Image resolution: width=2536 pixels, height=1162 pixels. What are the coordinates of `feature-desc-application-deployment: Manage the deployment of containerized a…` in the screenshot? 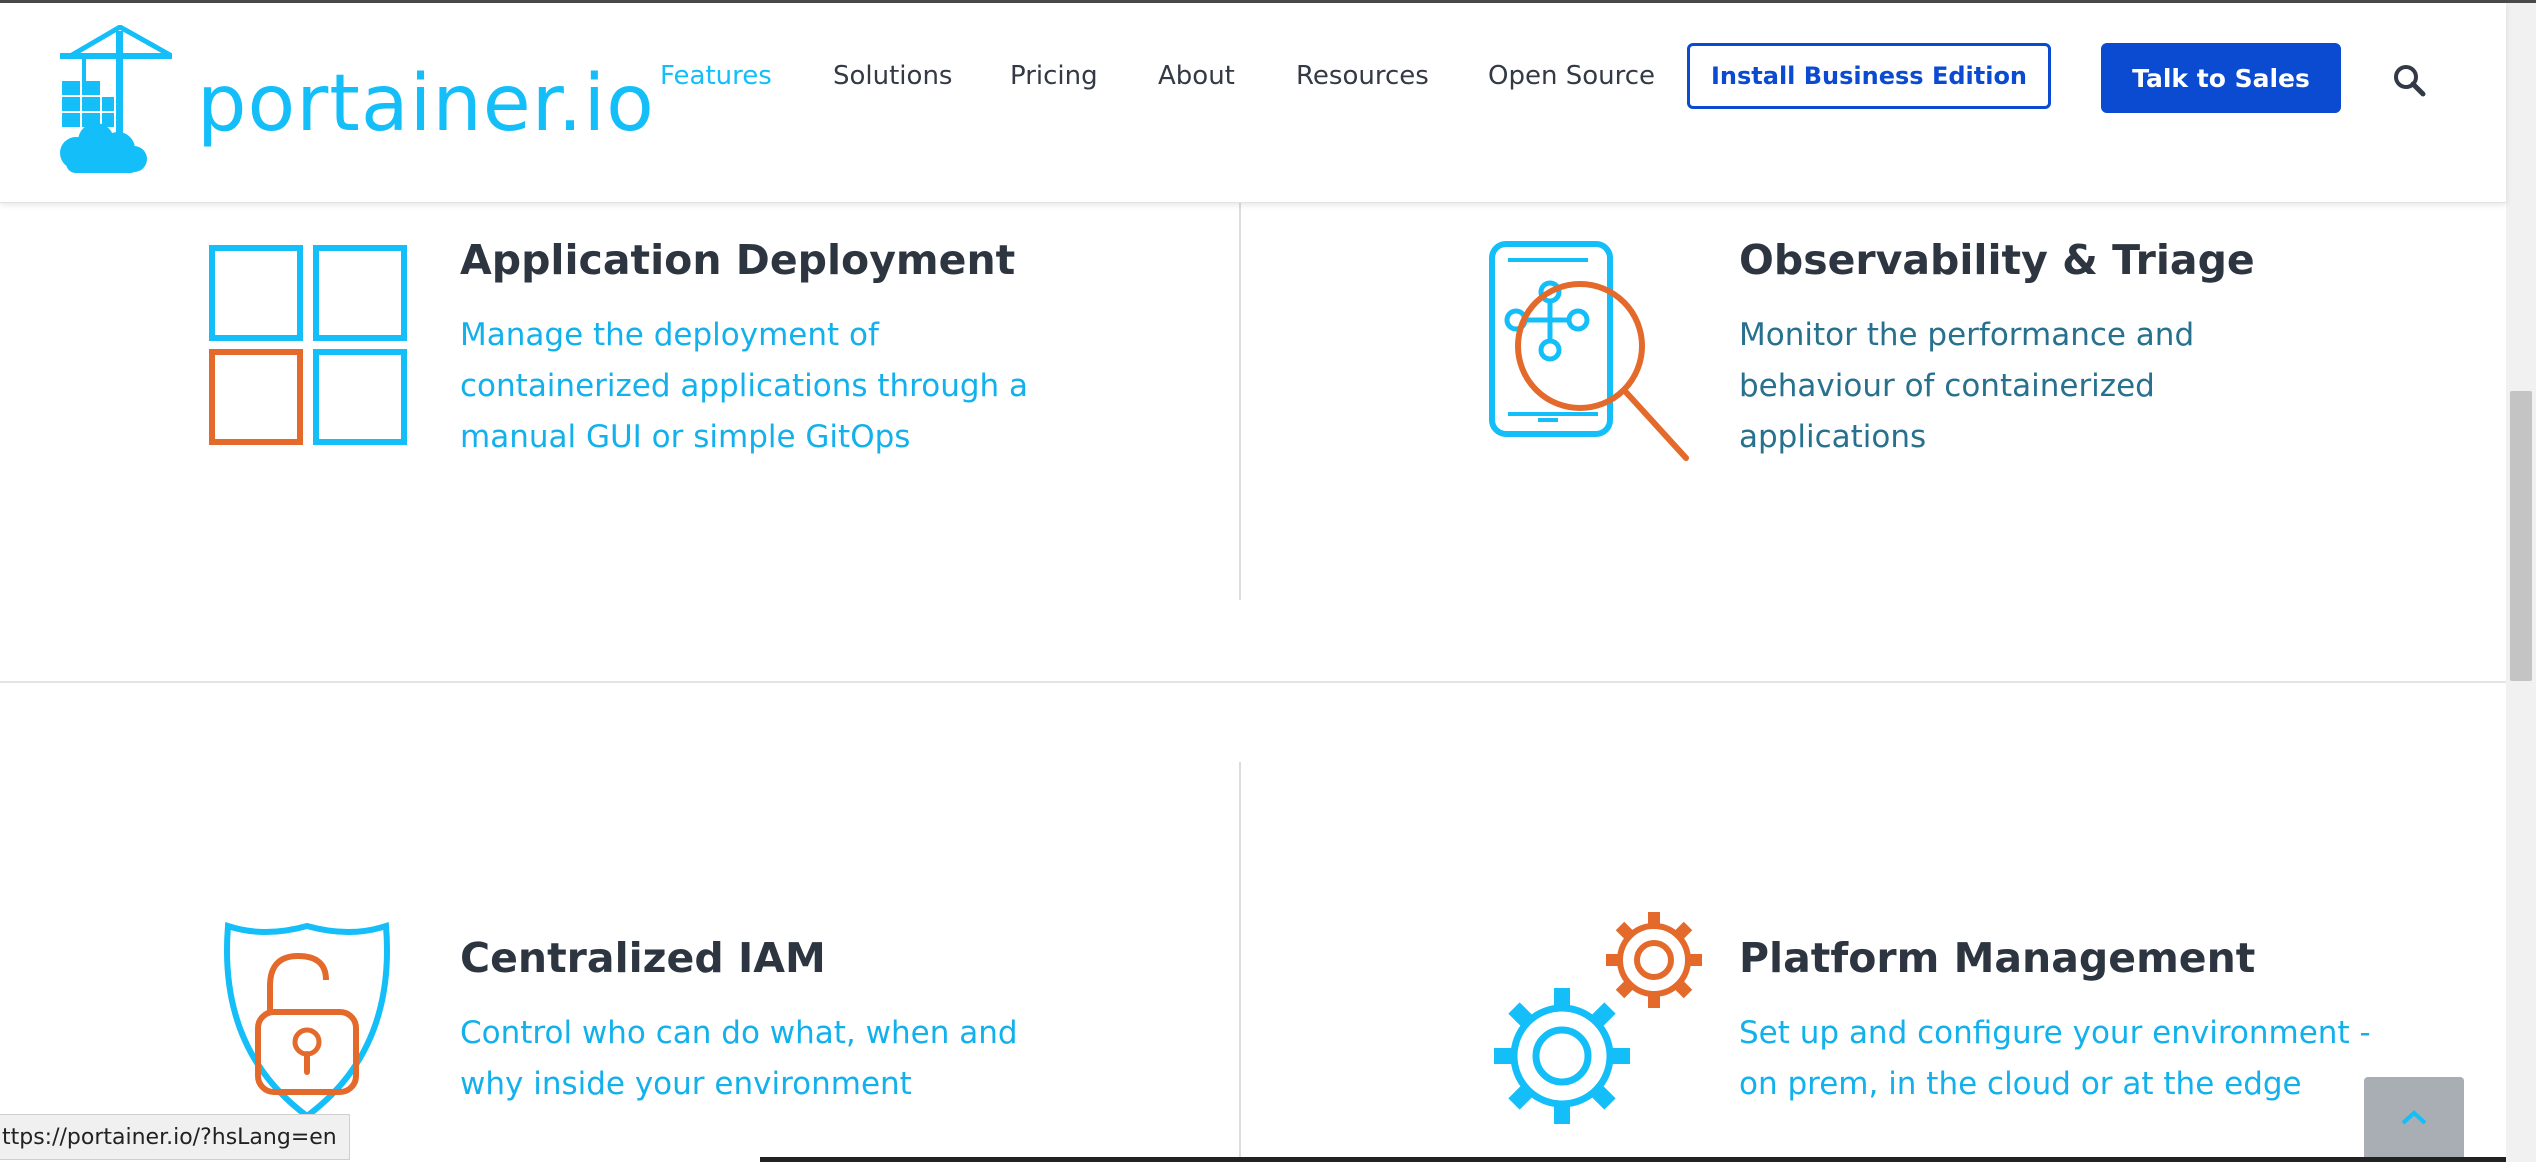 It's located at (744, 386).